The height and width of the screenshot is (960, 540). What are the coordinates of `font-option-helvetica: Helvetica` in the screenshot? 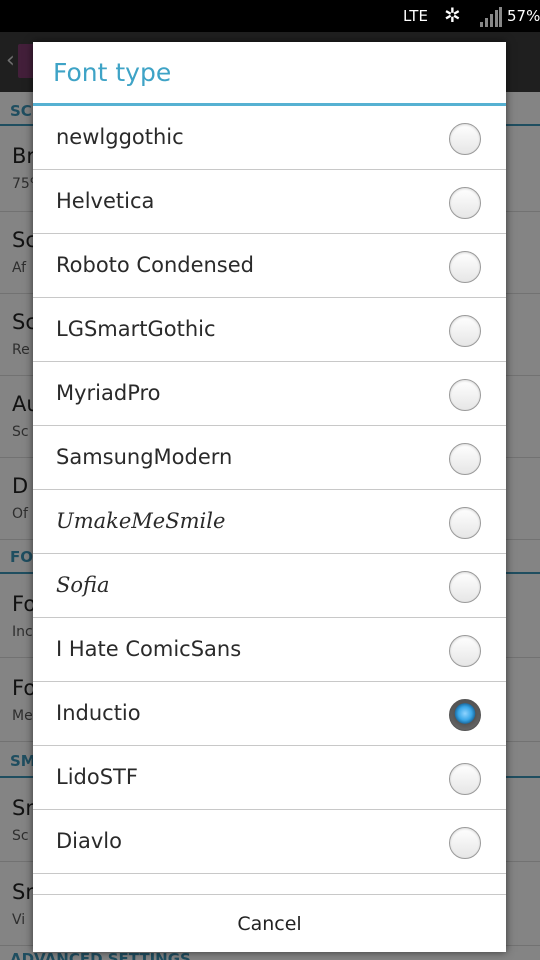 It's located at (269, 202).